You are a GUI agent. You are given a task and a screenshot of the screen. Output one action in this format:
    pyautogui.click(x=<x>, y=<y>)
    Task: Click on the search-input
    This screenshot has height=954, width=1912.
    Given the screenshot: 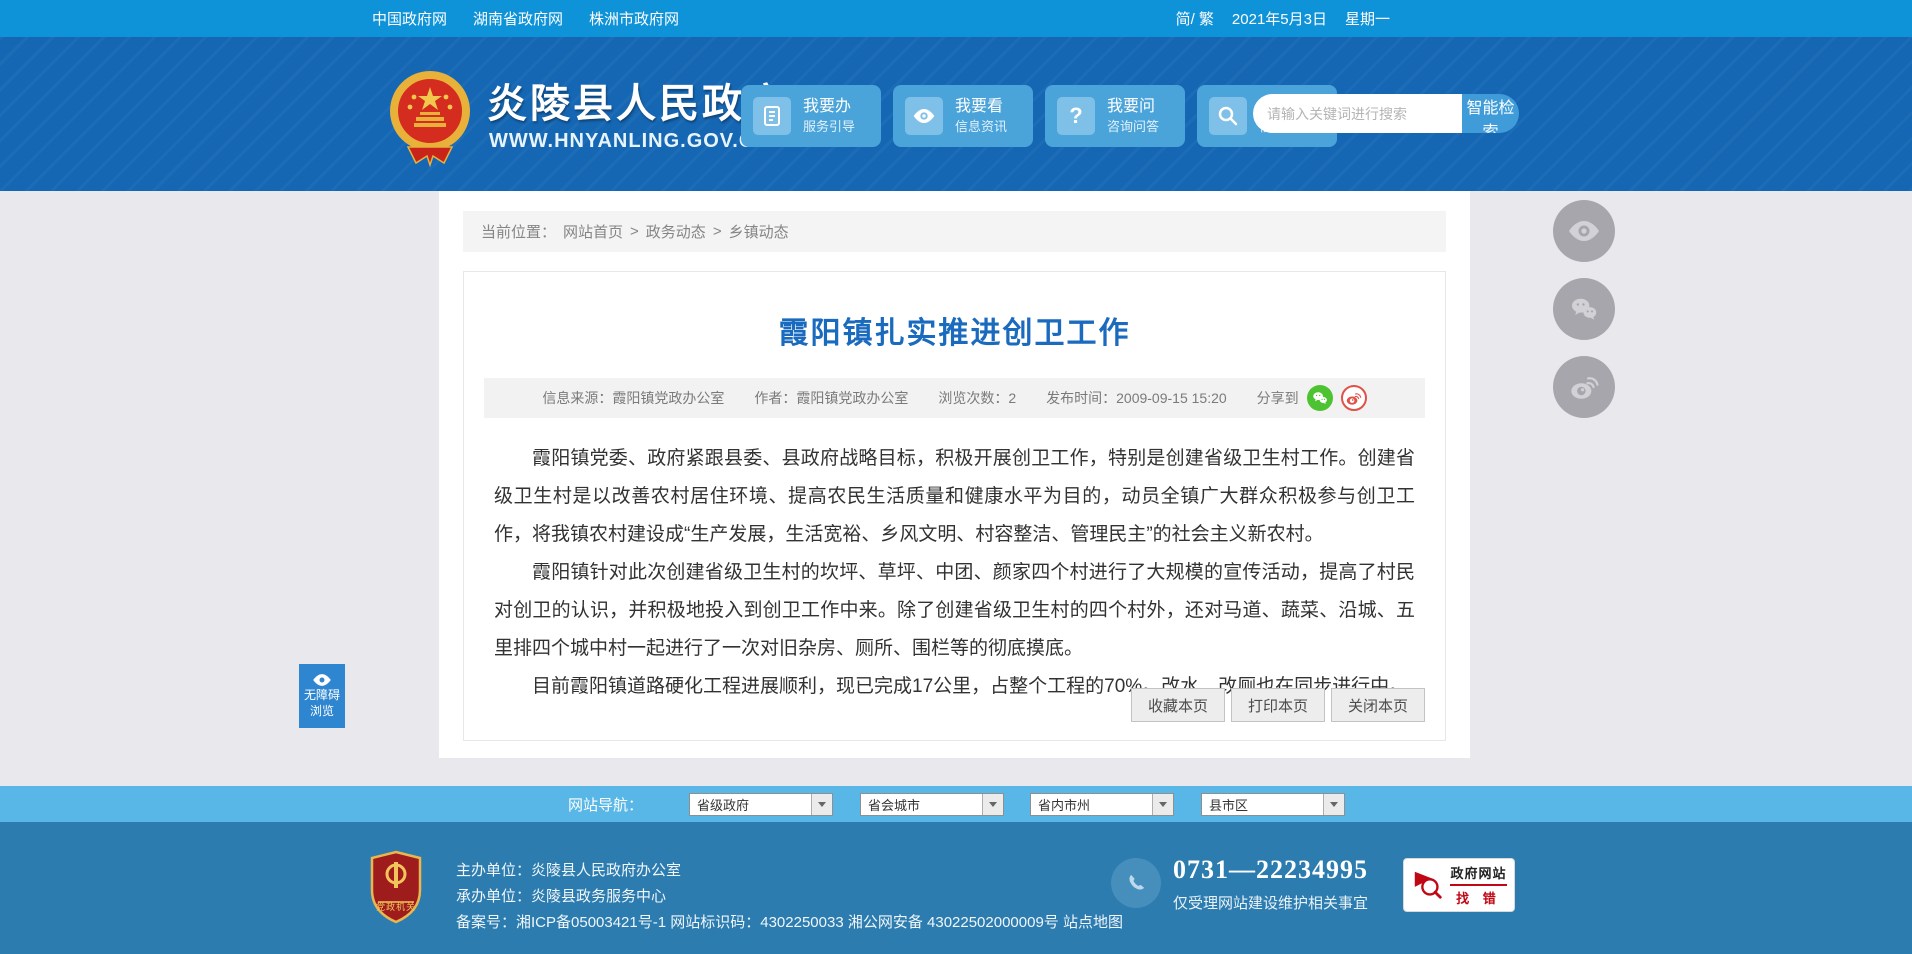 What is the action you would take?
    pyautogui.click(x=1357, y=113)
    